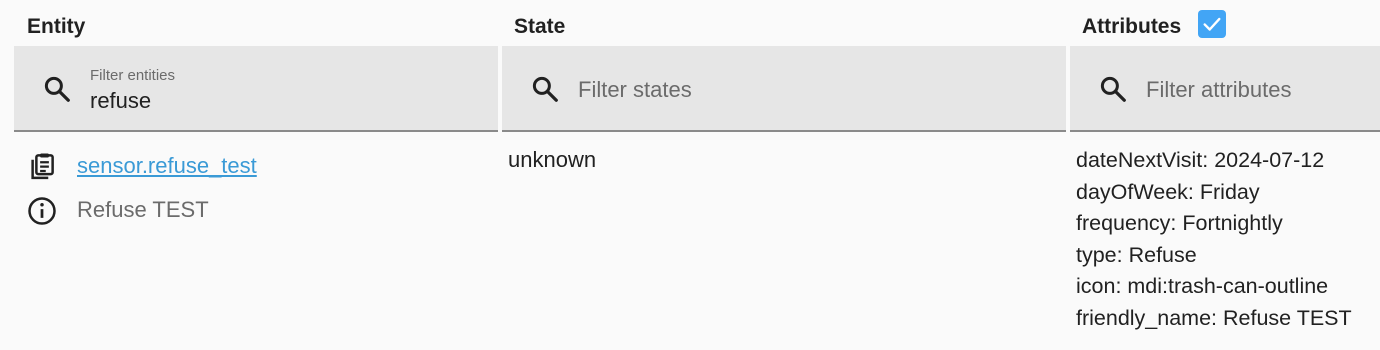 Image resolution: width=1380 pixels, height=350 pixels. I want to click on attribute-line: icon: mdi:trash-can-outline, so click(1202, 286).